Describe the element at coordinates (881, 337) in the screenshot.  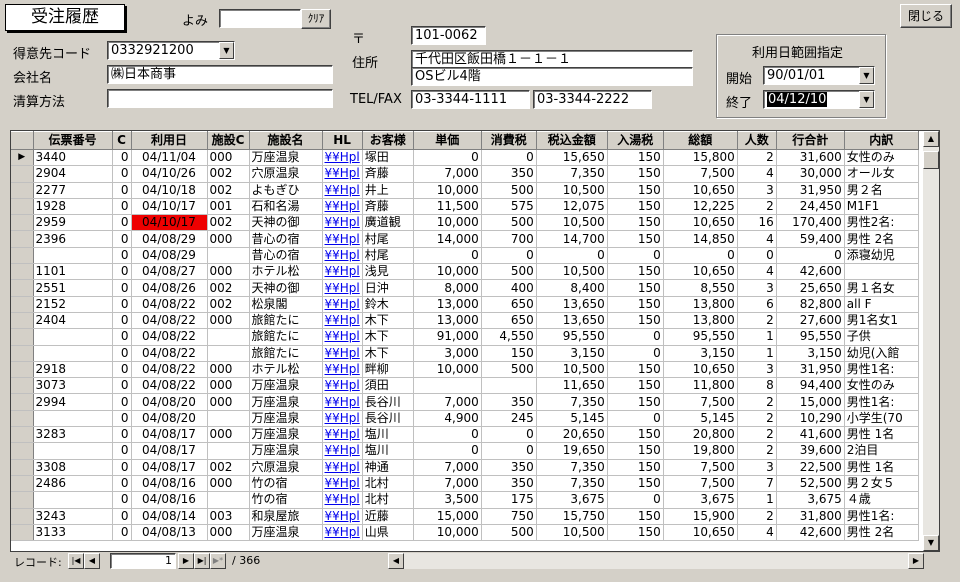
I see `table-cell: 子供` at that location.